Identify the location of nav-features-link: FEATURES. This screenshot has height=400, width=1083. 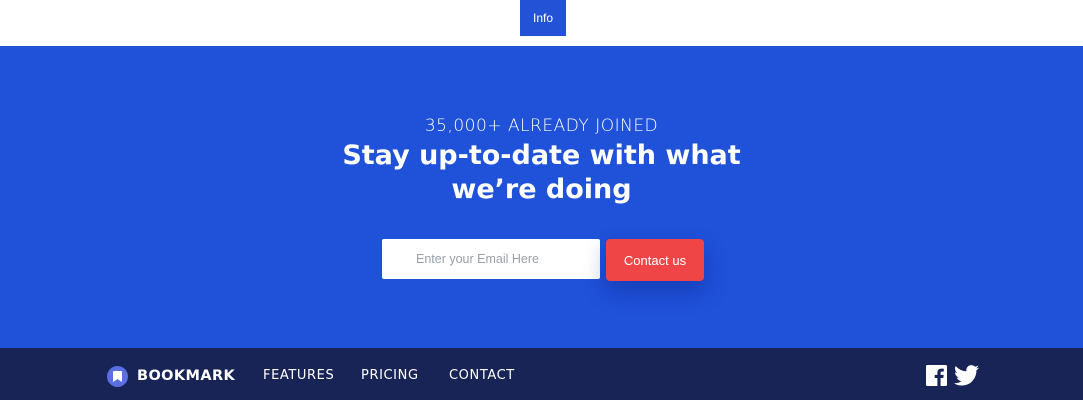
(298, 375).